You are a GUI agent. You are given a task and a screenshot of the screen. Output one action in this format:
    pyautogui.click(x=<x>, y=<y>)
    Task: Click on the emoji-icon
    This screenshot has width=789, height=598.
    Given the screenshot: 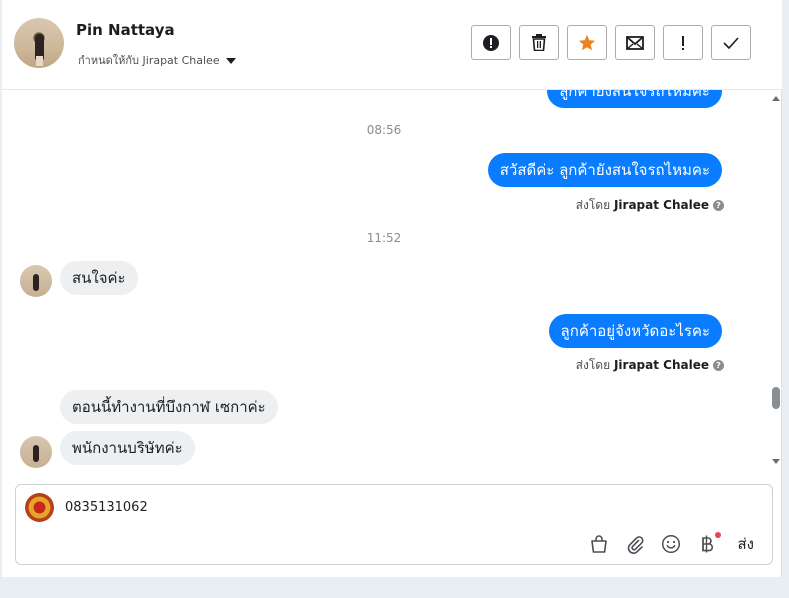 What is the action you would take?
    pyautogui.click(x=670, y=544)
    